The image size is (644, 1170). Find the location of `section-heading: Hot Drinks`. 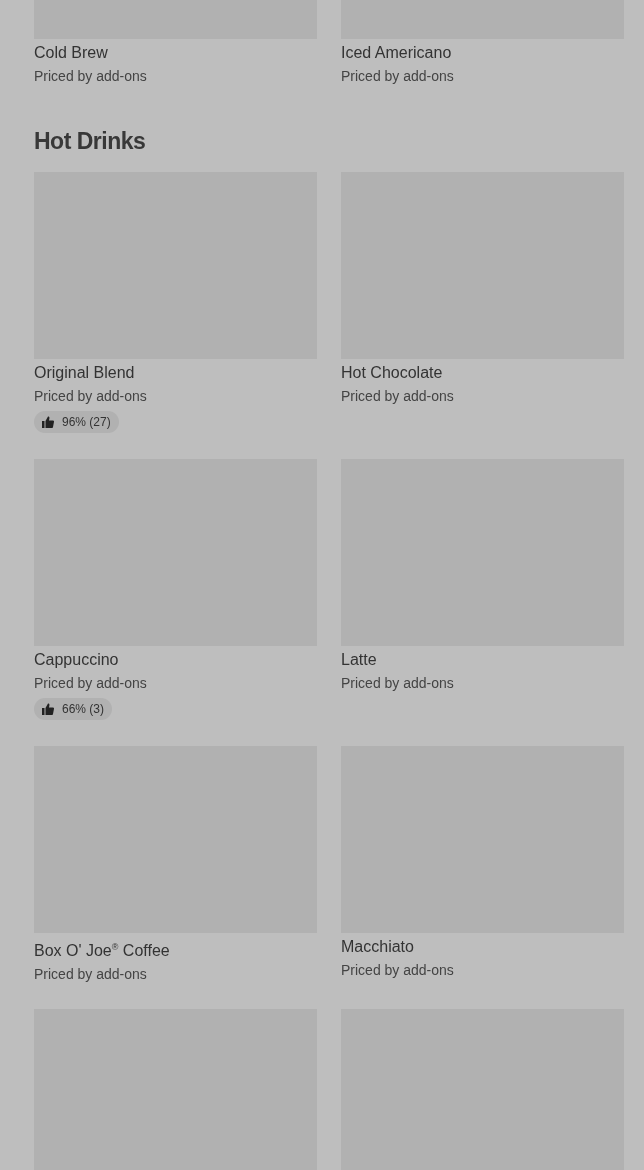

section-heading: Hot Drinks is located at coordinates (90, 141).